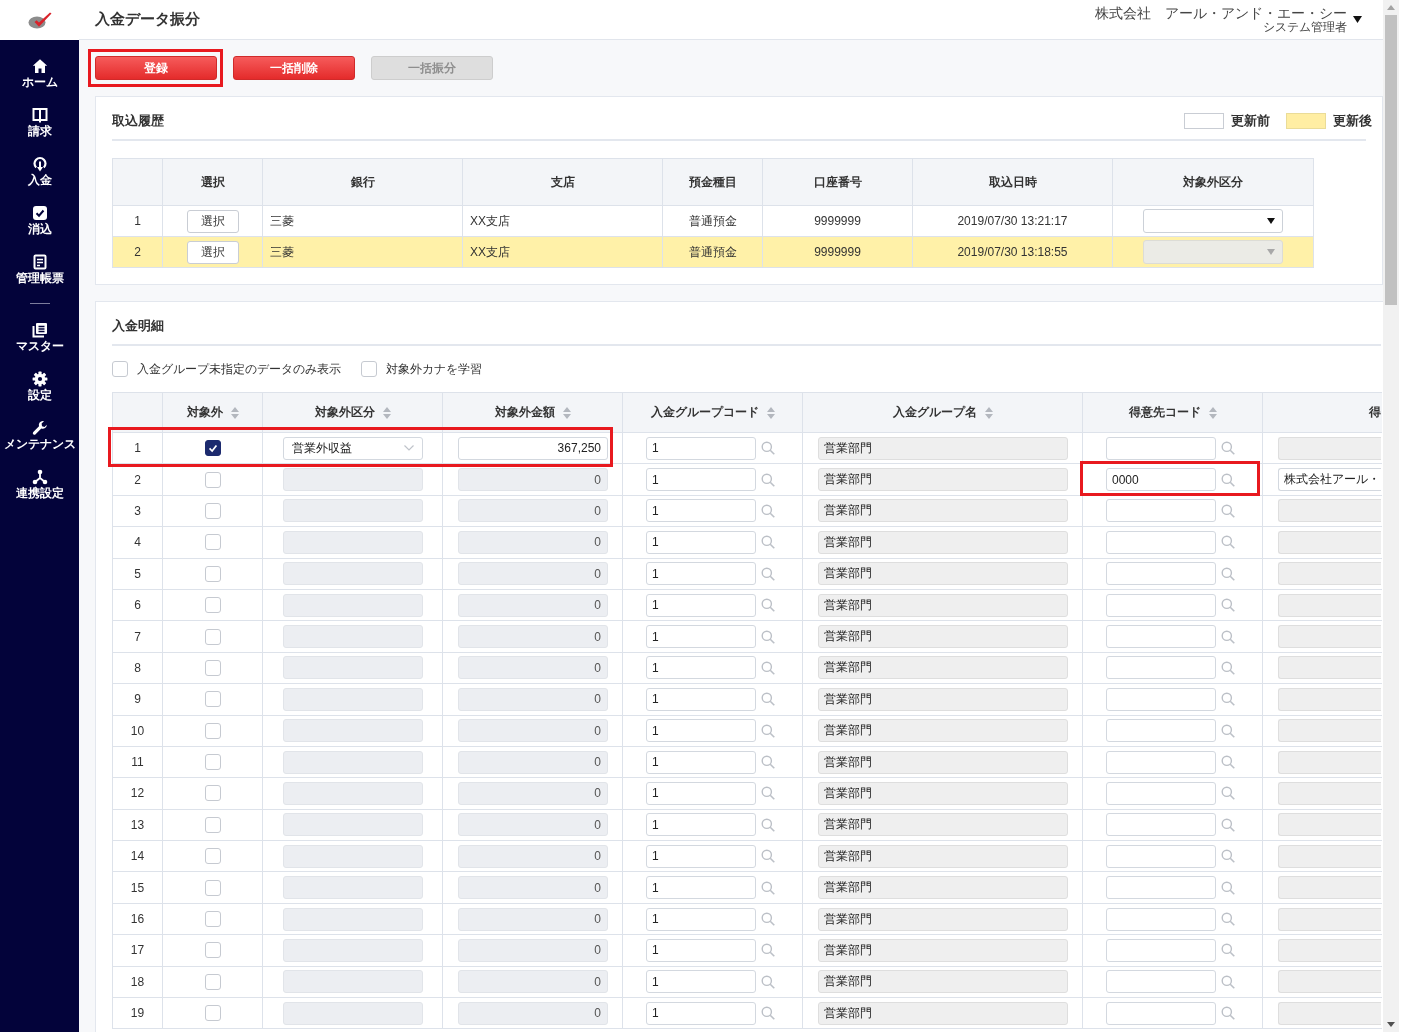  I want to click on nav-item: メンテナンス, so click(39, 435).